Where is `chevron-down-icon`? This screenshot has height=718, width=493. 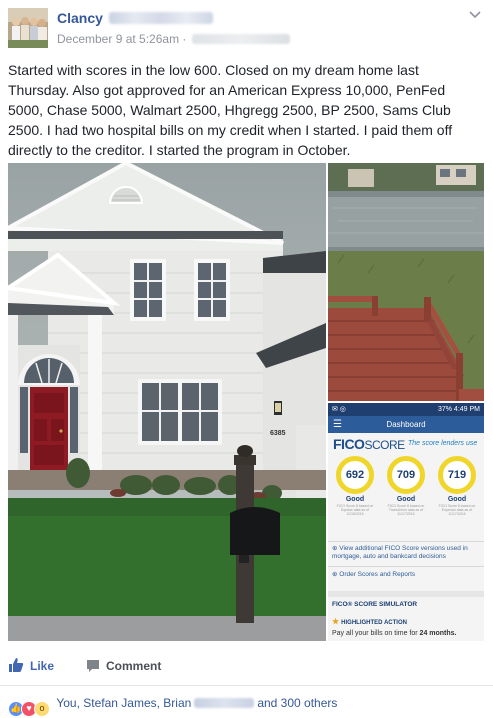 chevron-down-icon is located at coordinates (475, 15).